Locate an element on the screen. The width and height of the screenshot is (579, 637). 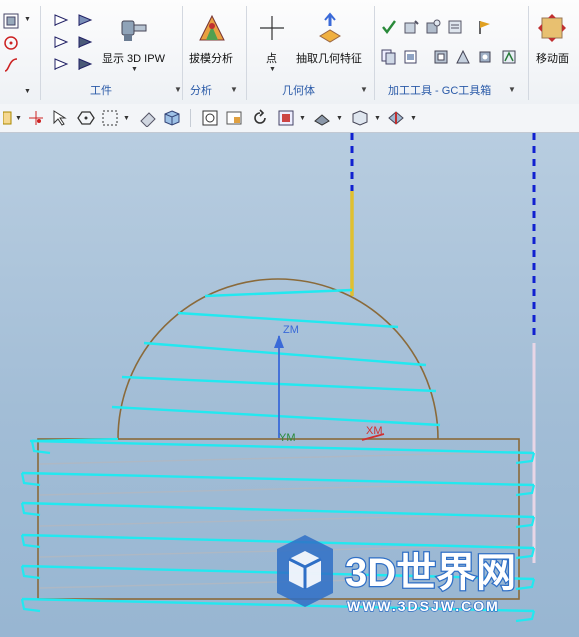
xm-axis-label: XM is located at coordinates (374, 431).